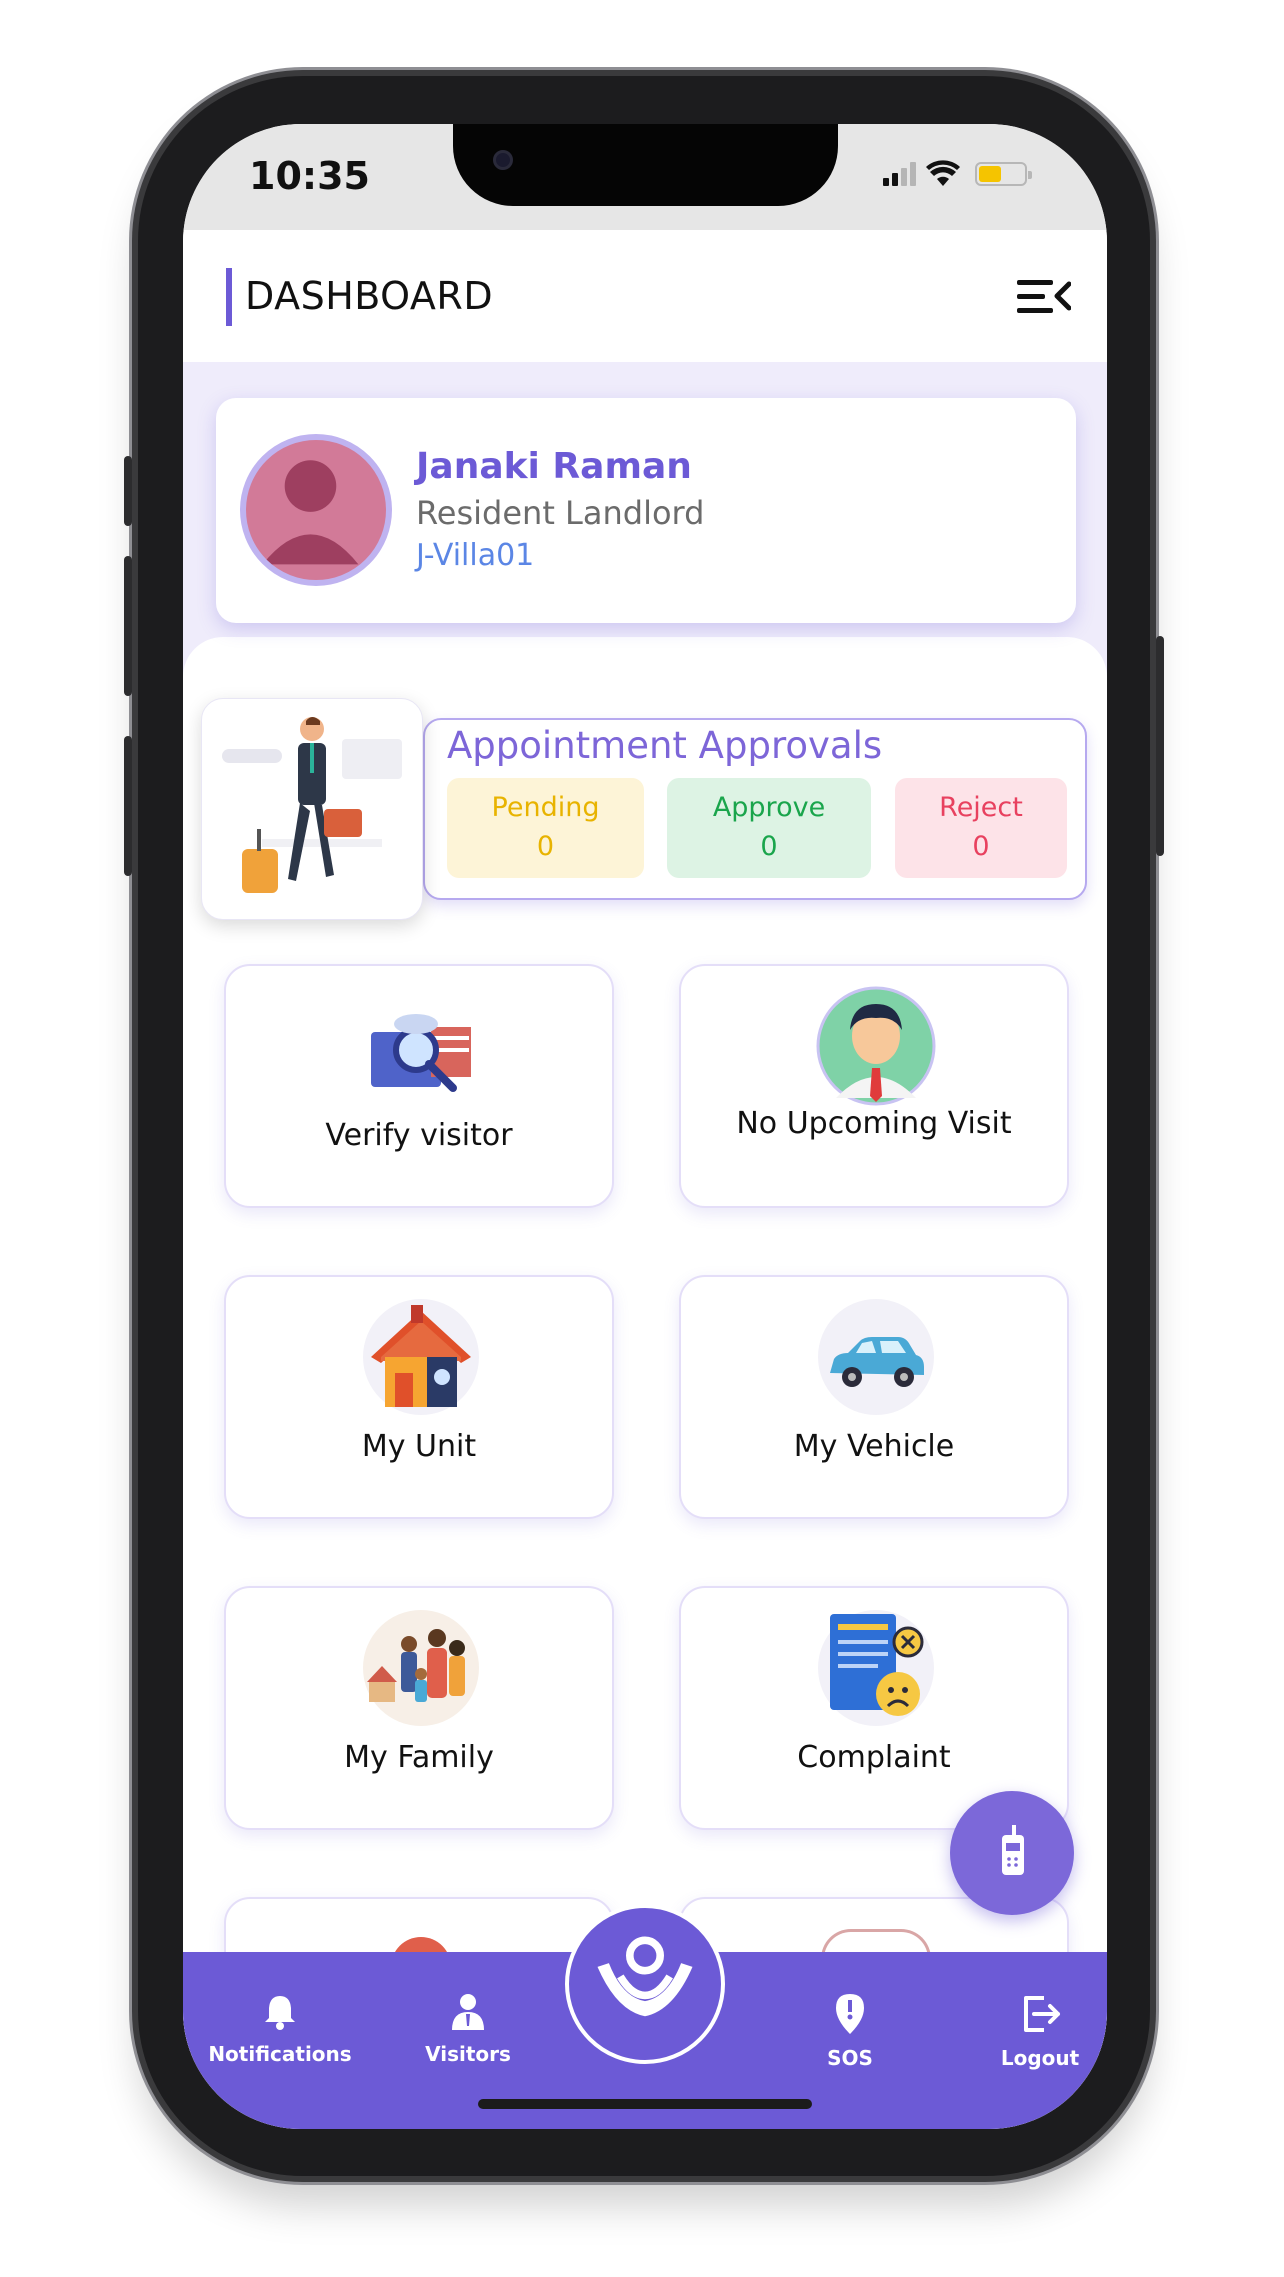 The image size is (1284, 2277). I want to click on header-accent-bar, so click(229, 297).